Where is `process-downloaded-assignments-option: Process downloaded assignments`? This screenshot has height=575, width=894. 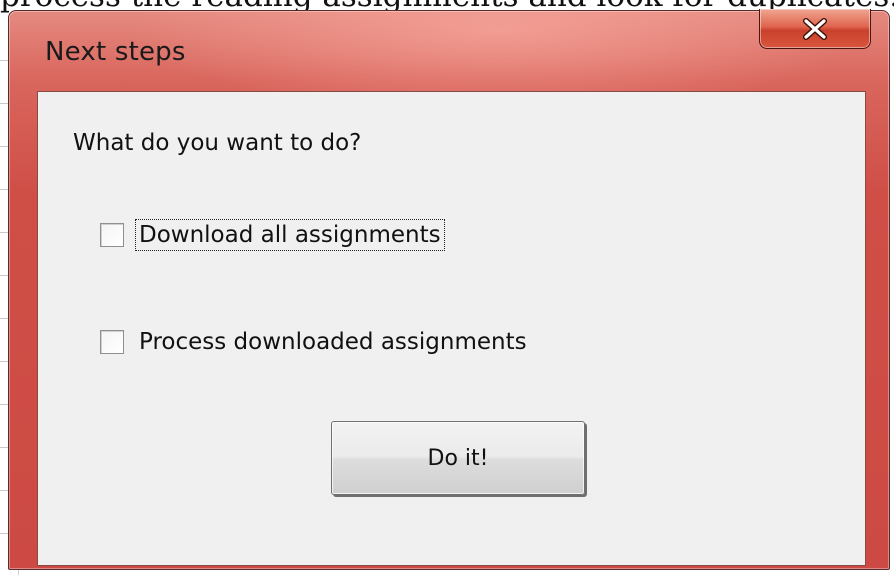
process-downloaded-assignments-option: Process downloaded assignments is located at coordinates (315, 342).